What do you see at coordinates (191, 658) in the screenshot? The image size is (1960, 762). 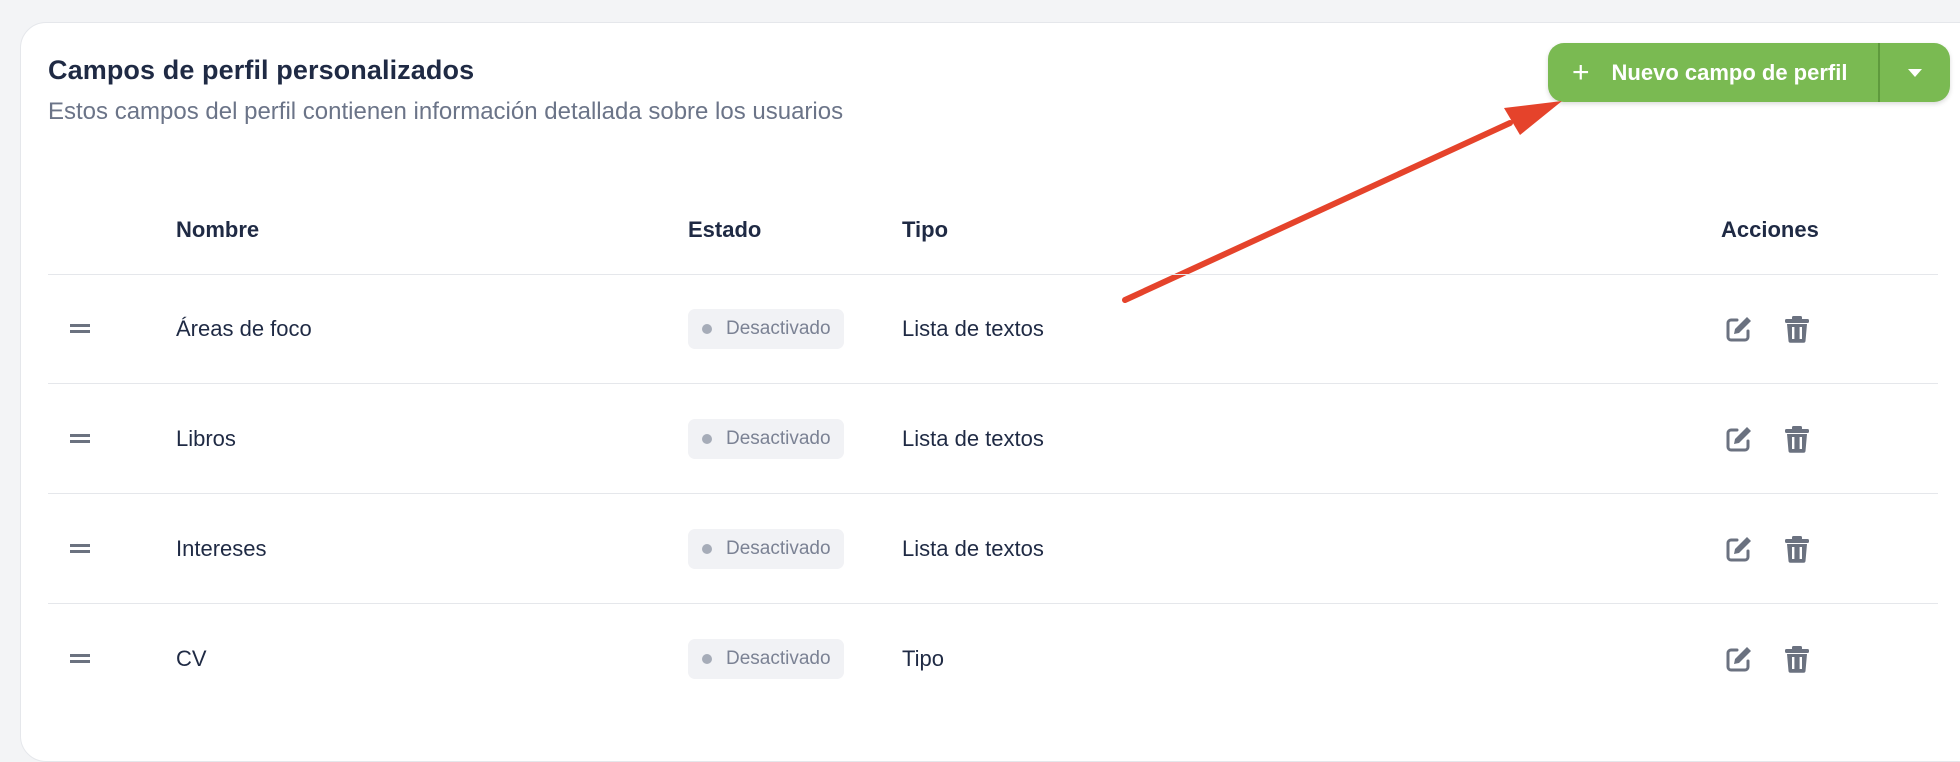 I see `field-name: CV` at bounding box center [191, 658].